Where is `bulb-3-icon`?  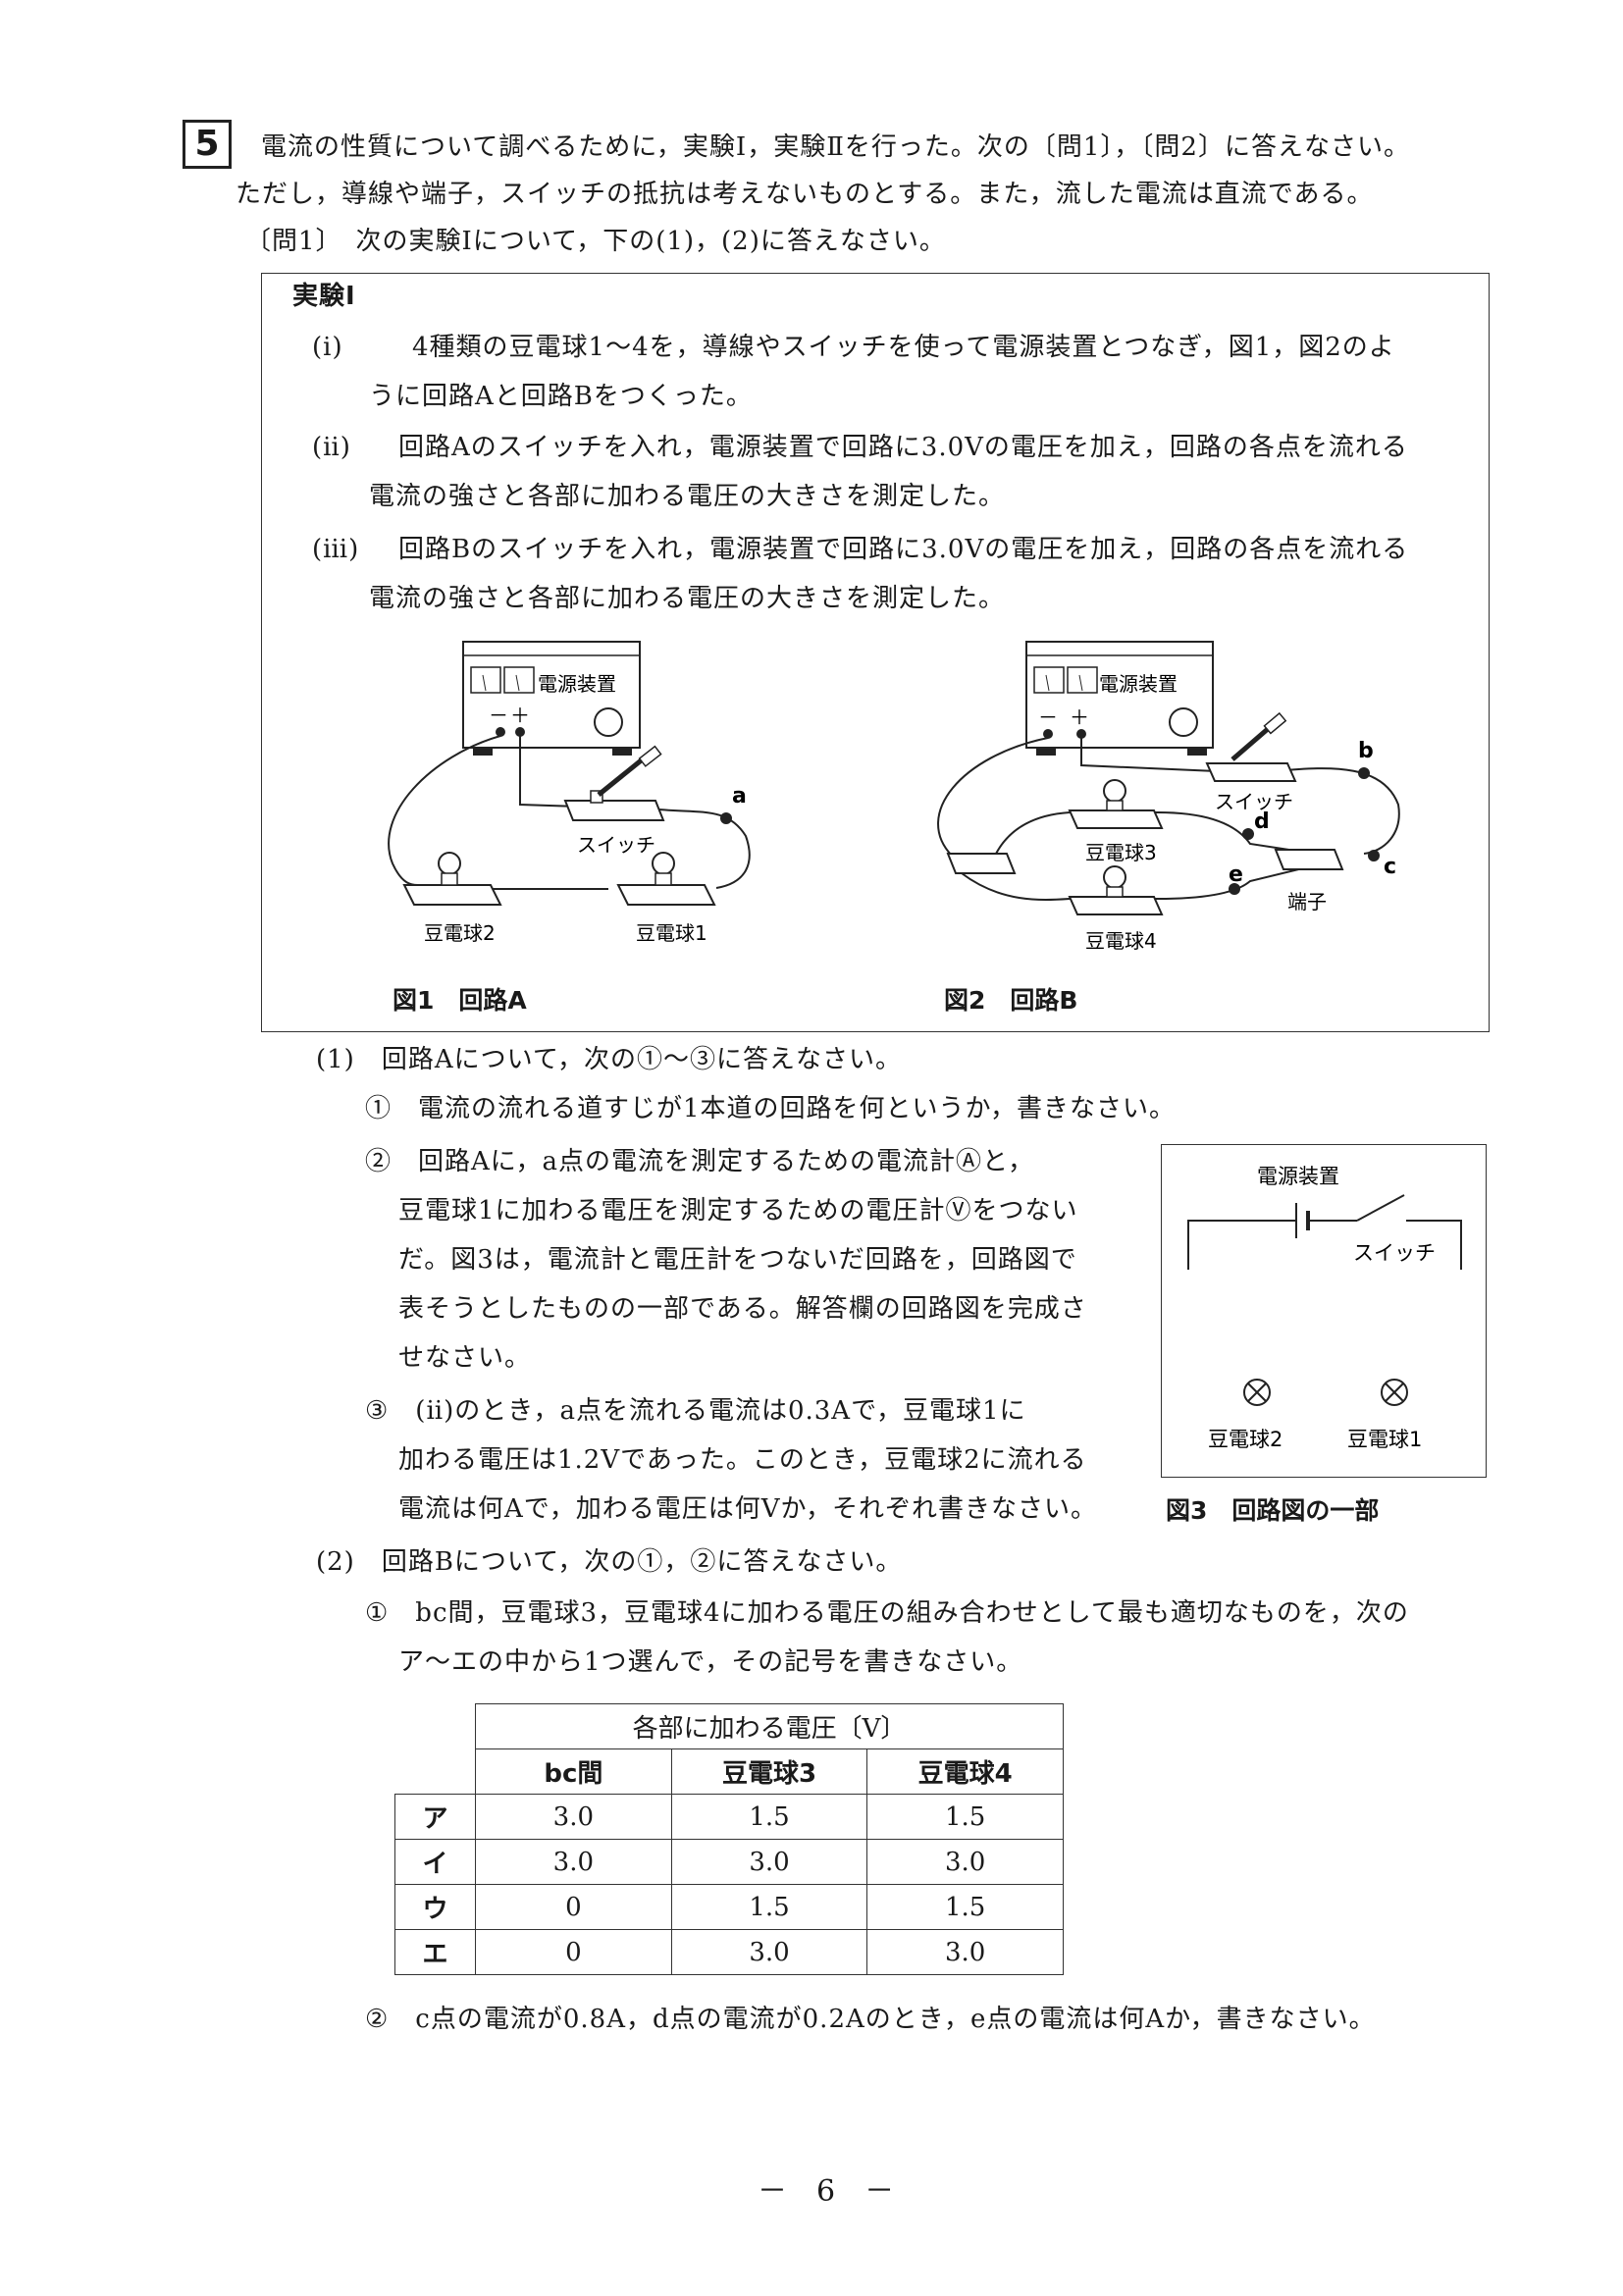 bulb-3-icon is located at coordinates (1116, 804).